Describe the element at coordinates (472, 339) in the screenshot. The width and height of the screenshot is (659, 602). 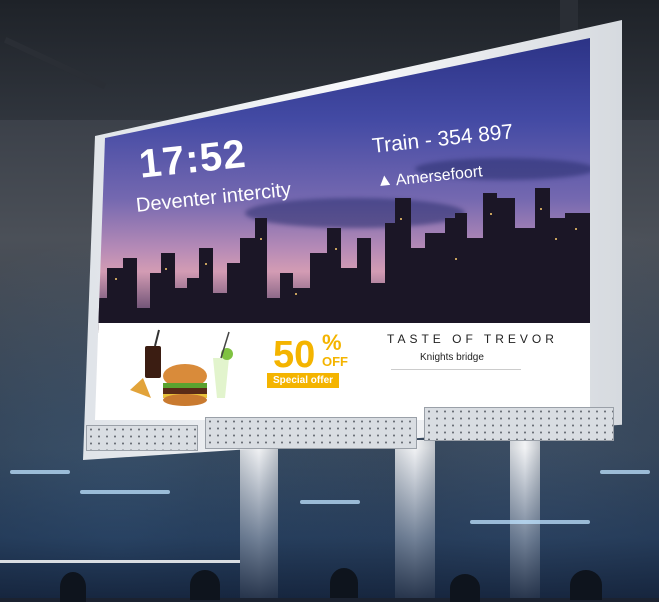
I see `brand-name: TASTE OF TREVOR` at that location.